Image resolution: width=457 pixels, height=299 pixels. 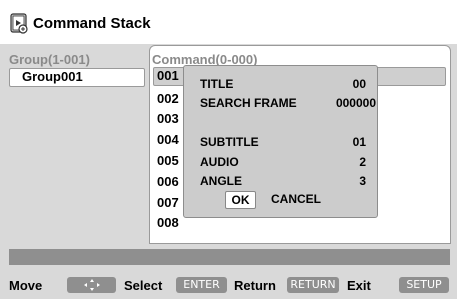 I want to click on return-label: Return, so click(x=255, y=285).